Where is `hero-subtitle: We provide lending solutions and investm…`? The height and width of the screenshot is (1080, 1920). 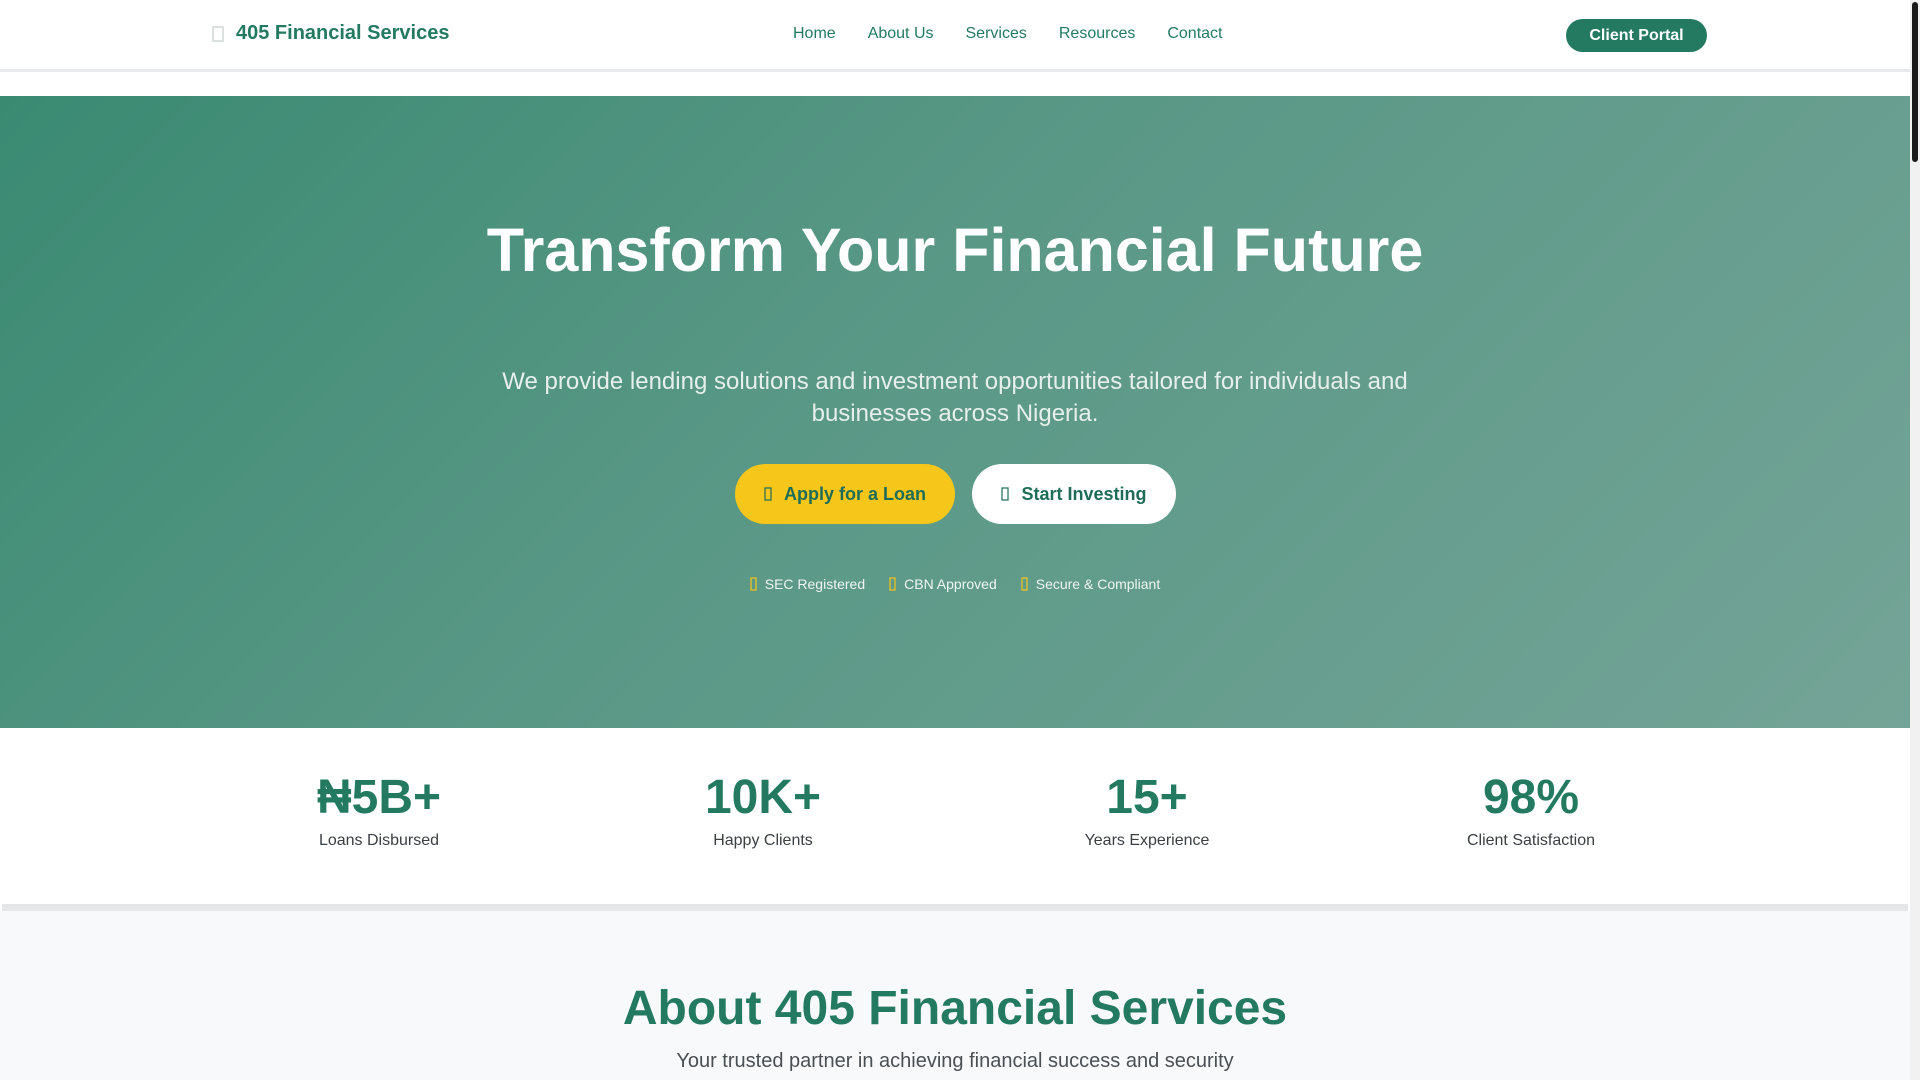 hero-subtitle: We provide lending solutions and investm… is located at coordinates (955, 397).